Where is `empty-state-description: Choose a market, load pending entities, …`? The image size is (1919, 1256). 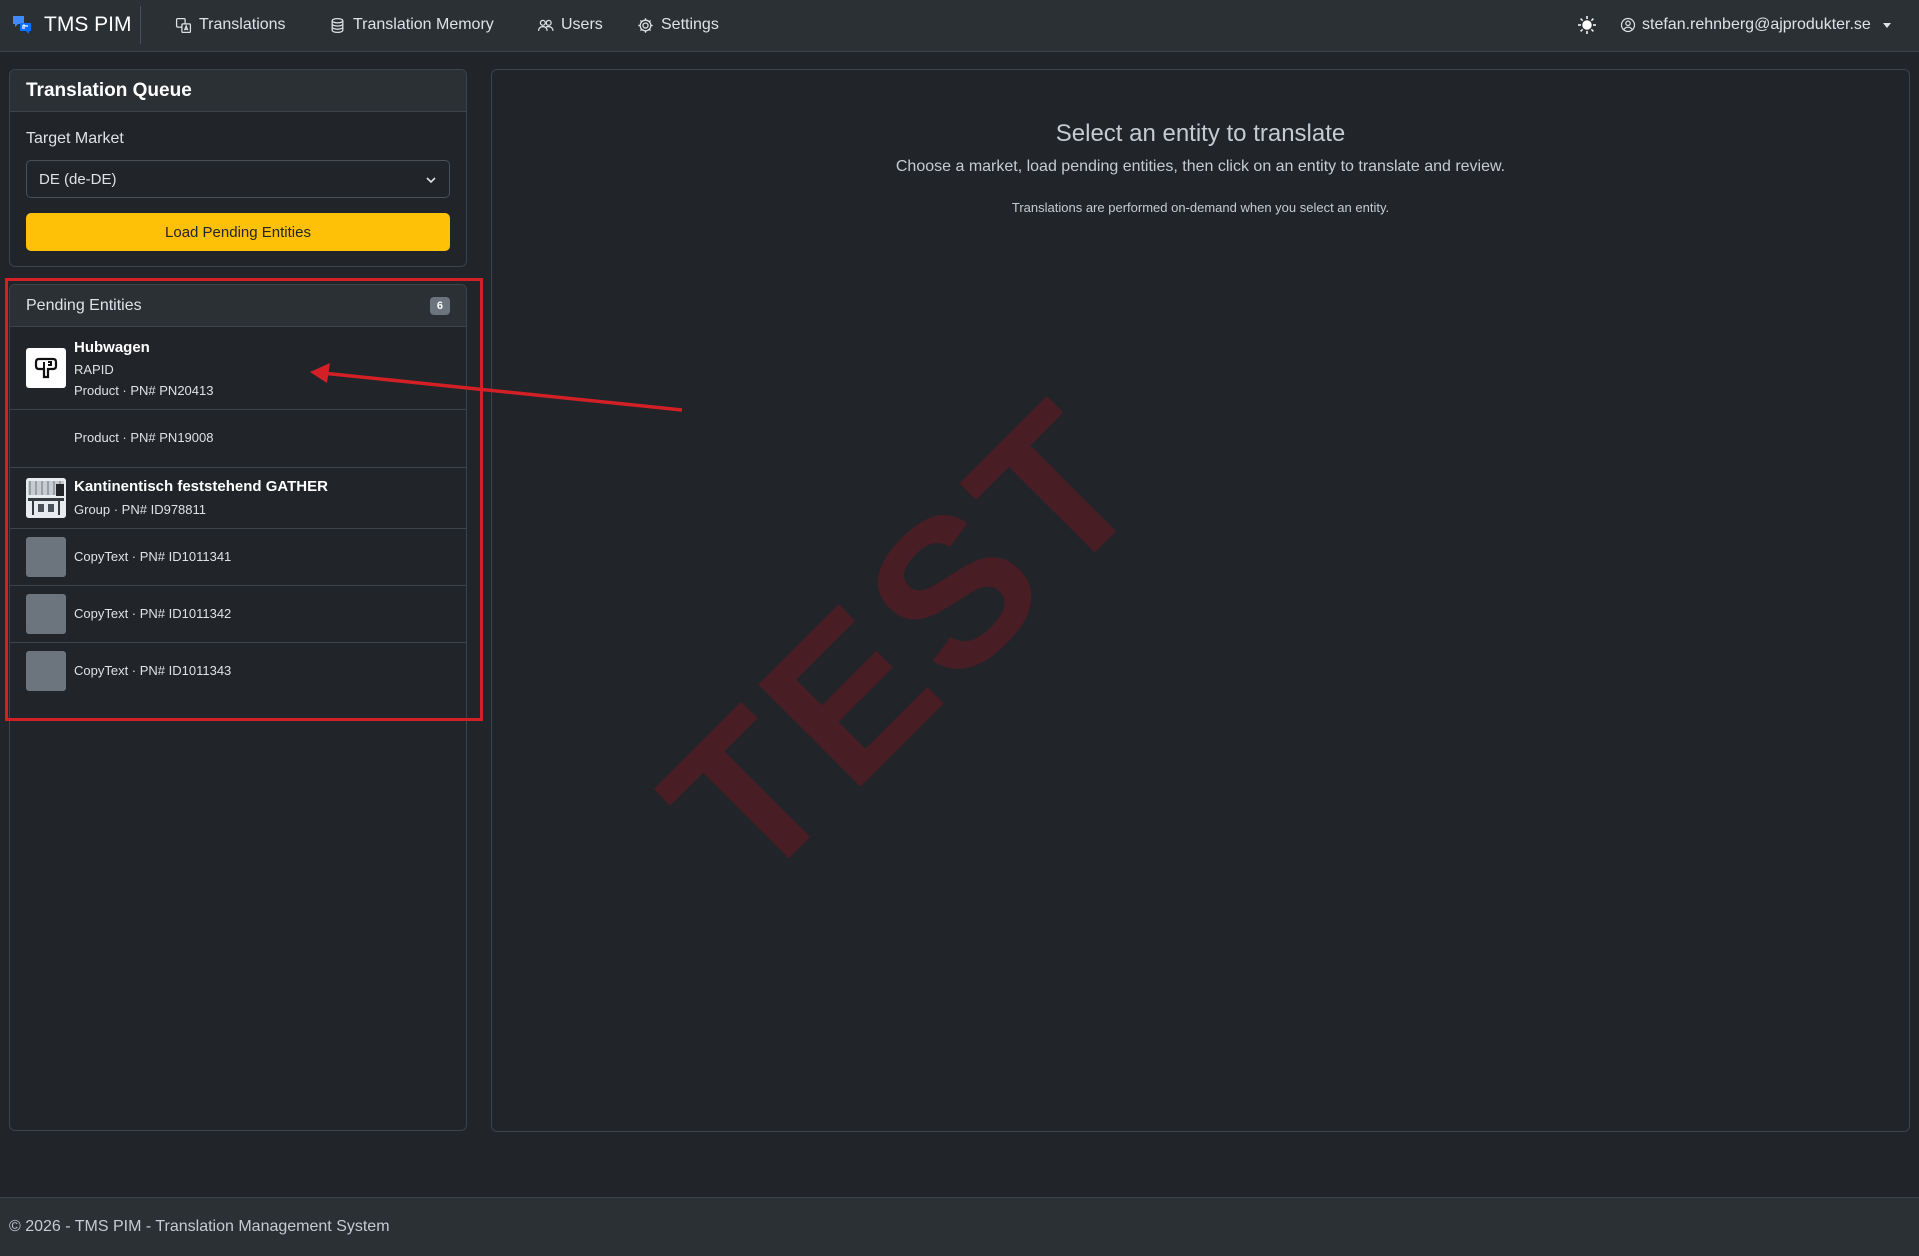
empty-state-description: Choose a market, load pending entities, … is located at coordinates (1200, 166).